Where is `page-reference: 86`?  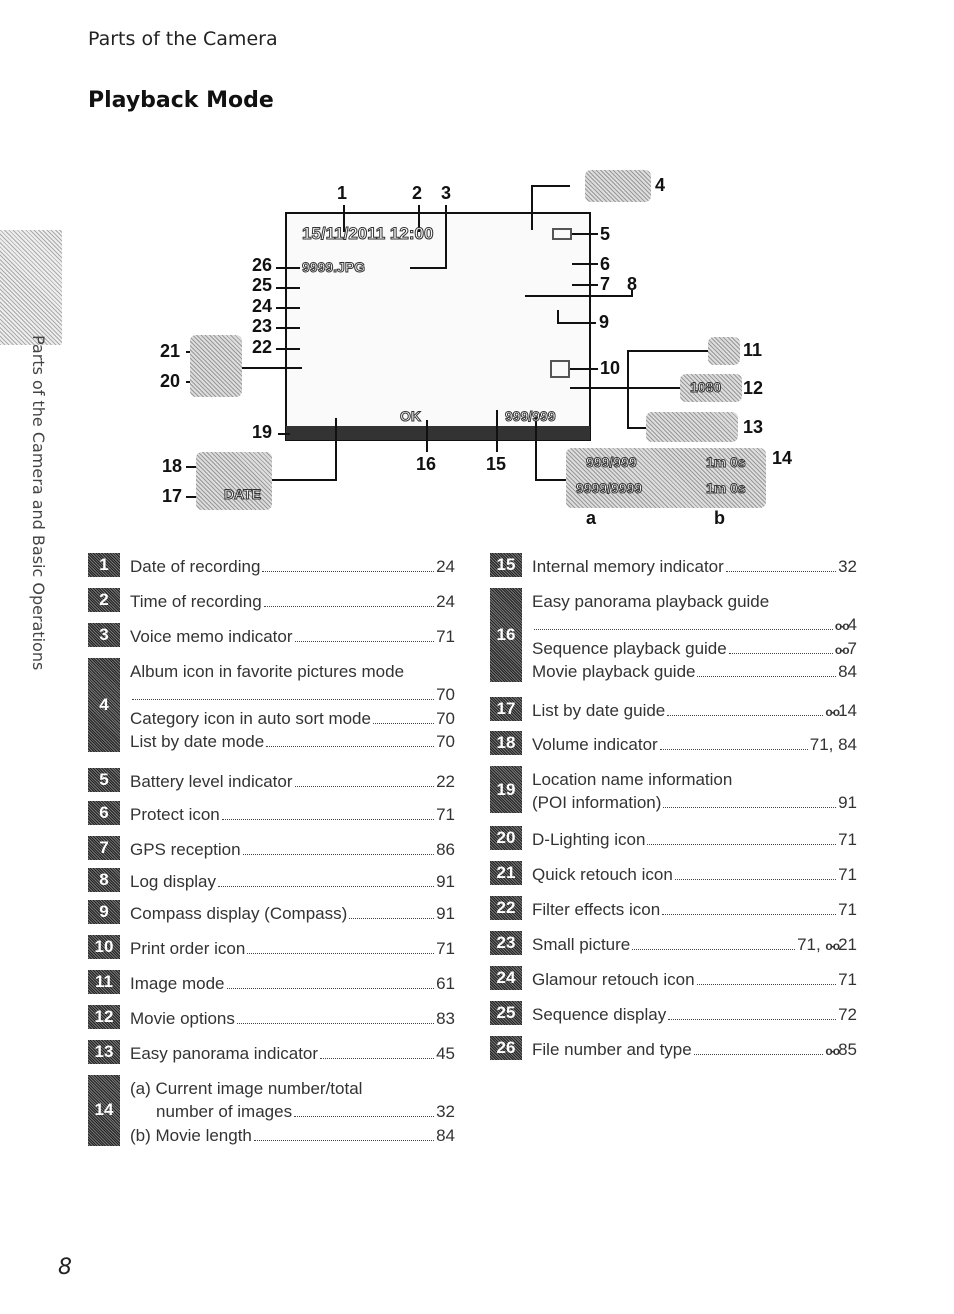 page-reference: 86 is located at coordinates (445, 850).